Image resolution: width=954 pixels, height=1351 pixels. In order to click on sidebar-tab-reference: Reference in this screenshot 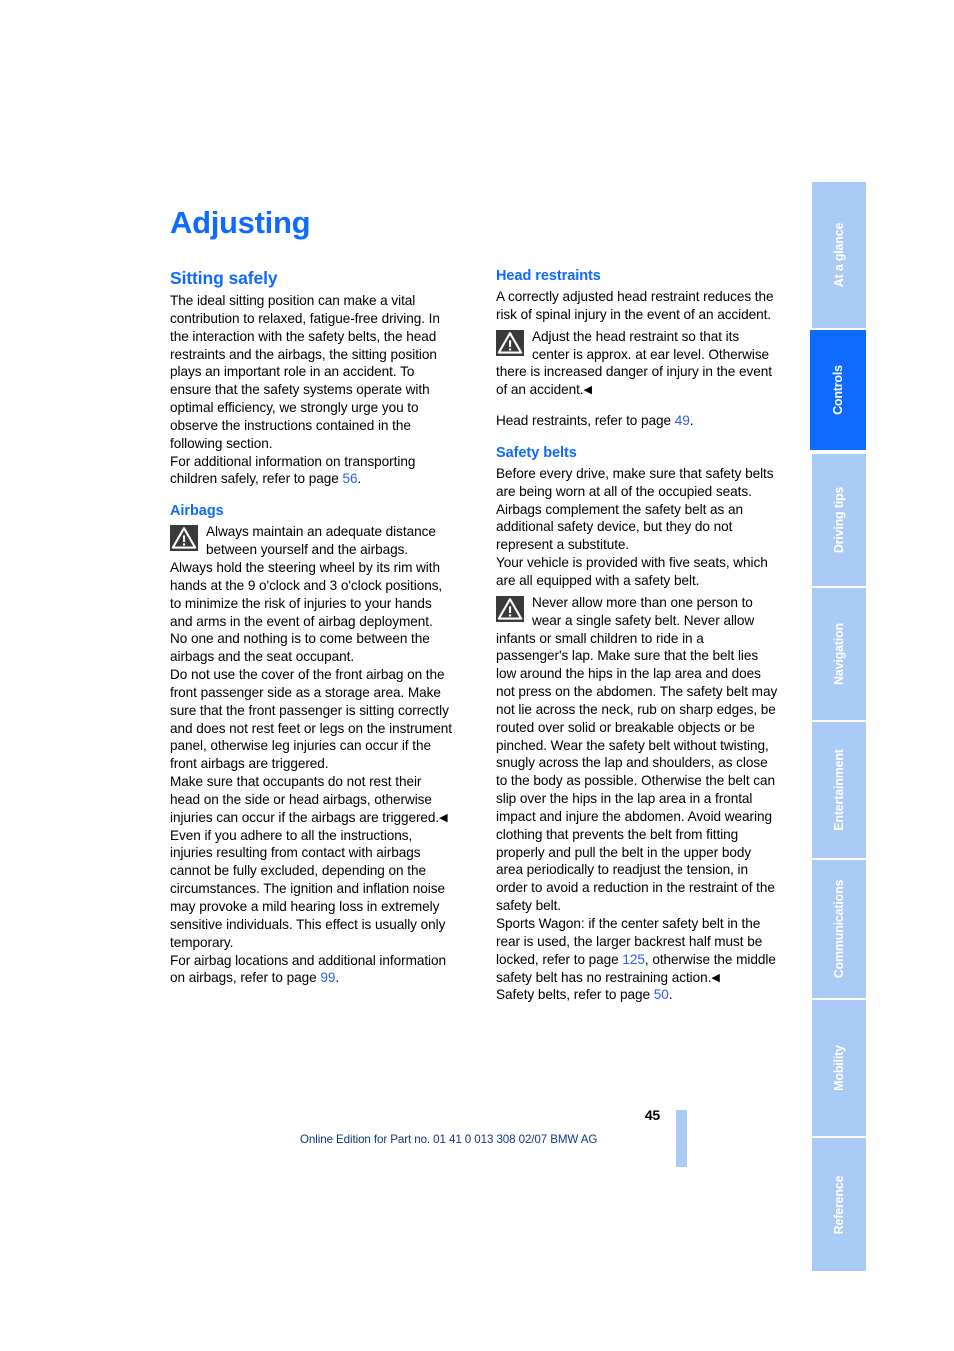, I will do `click(839, 1203)`.